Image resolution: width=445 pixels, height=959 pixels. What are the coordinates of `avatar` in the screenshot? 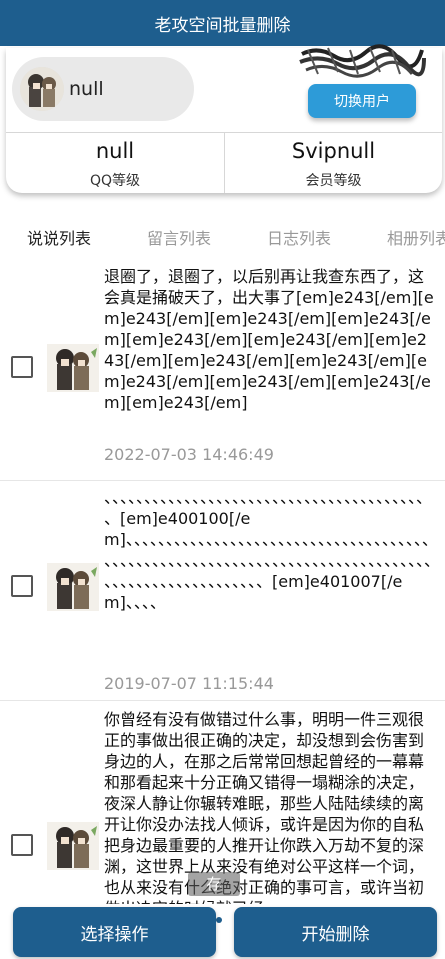 It's located at (42, 89).